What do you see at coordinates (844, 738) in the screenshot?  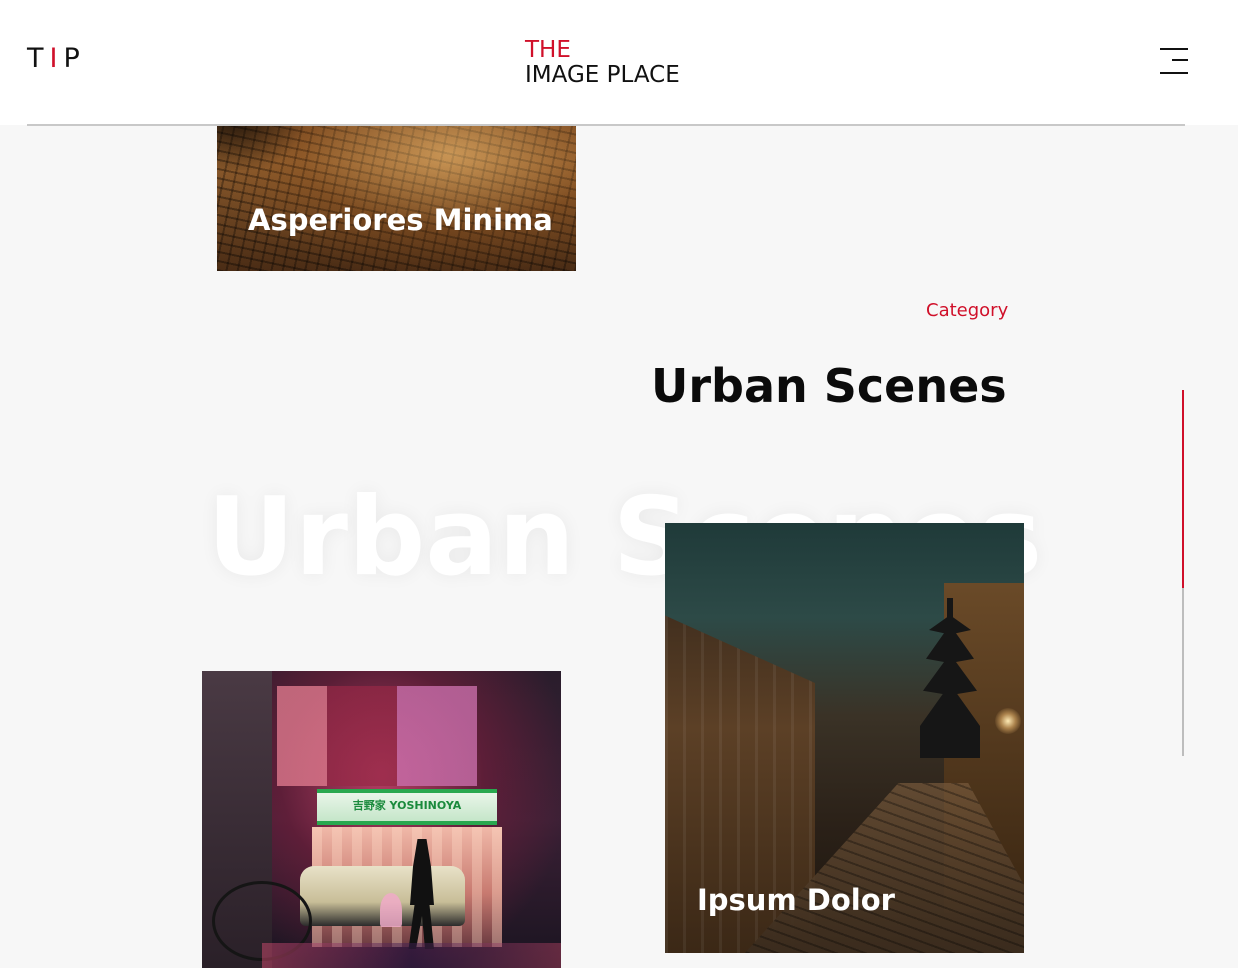 I see `gallery-card-kyoto-street: Ipsum Dolor` at bounding box center [844, 738].